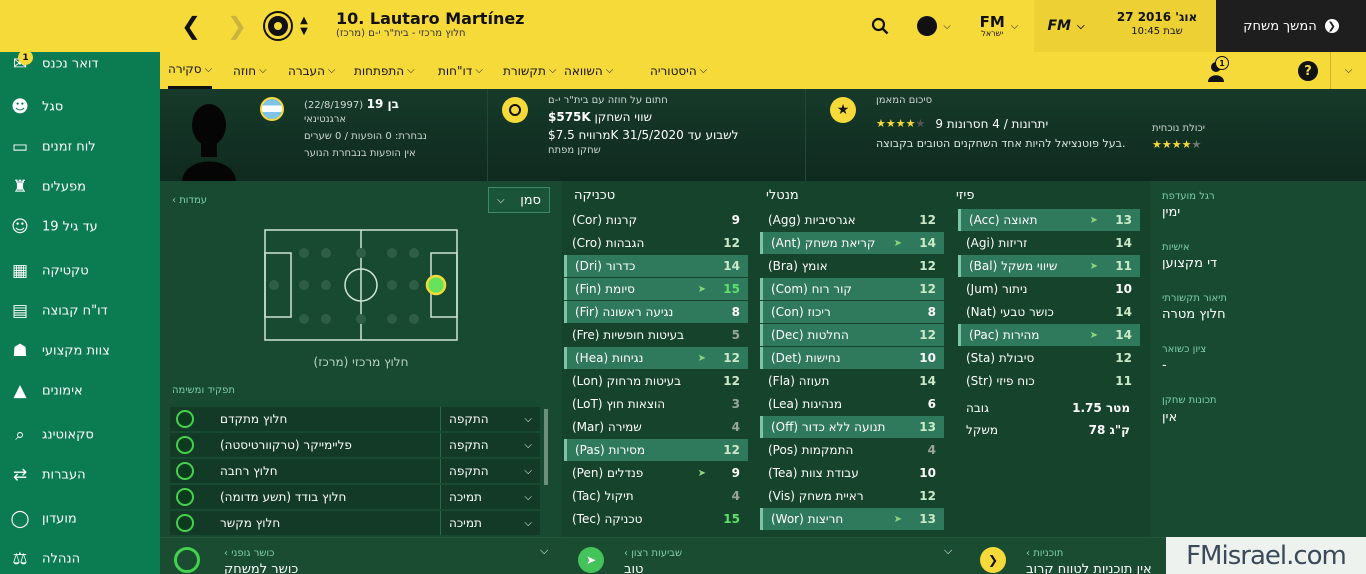 Image resolution: width=1366 pixels, height=574 pixels. Describe the element at coordinates (80, 391) in the screenshot. I see `sidebar-item-training: ▲ אימונים` at that location.